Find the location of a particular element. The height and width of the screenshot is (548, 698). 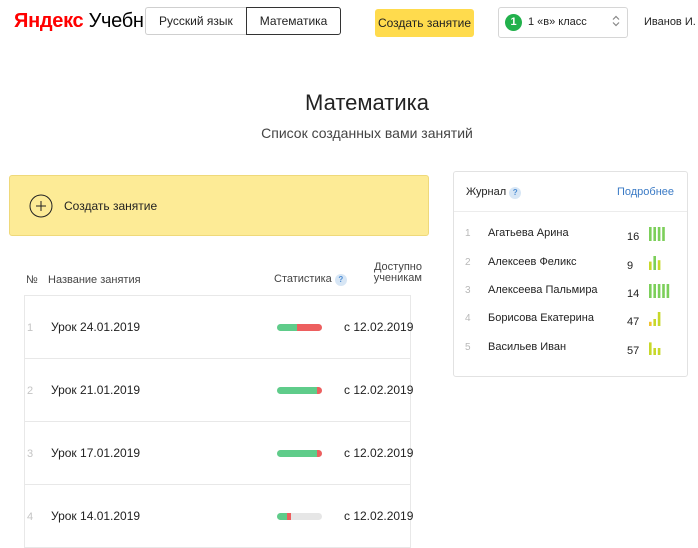

plus-circle-icon is located at coordinates (41, 206).